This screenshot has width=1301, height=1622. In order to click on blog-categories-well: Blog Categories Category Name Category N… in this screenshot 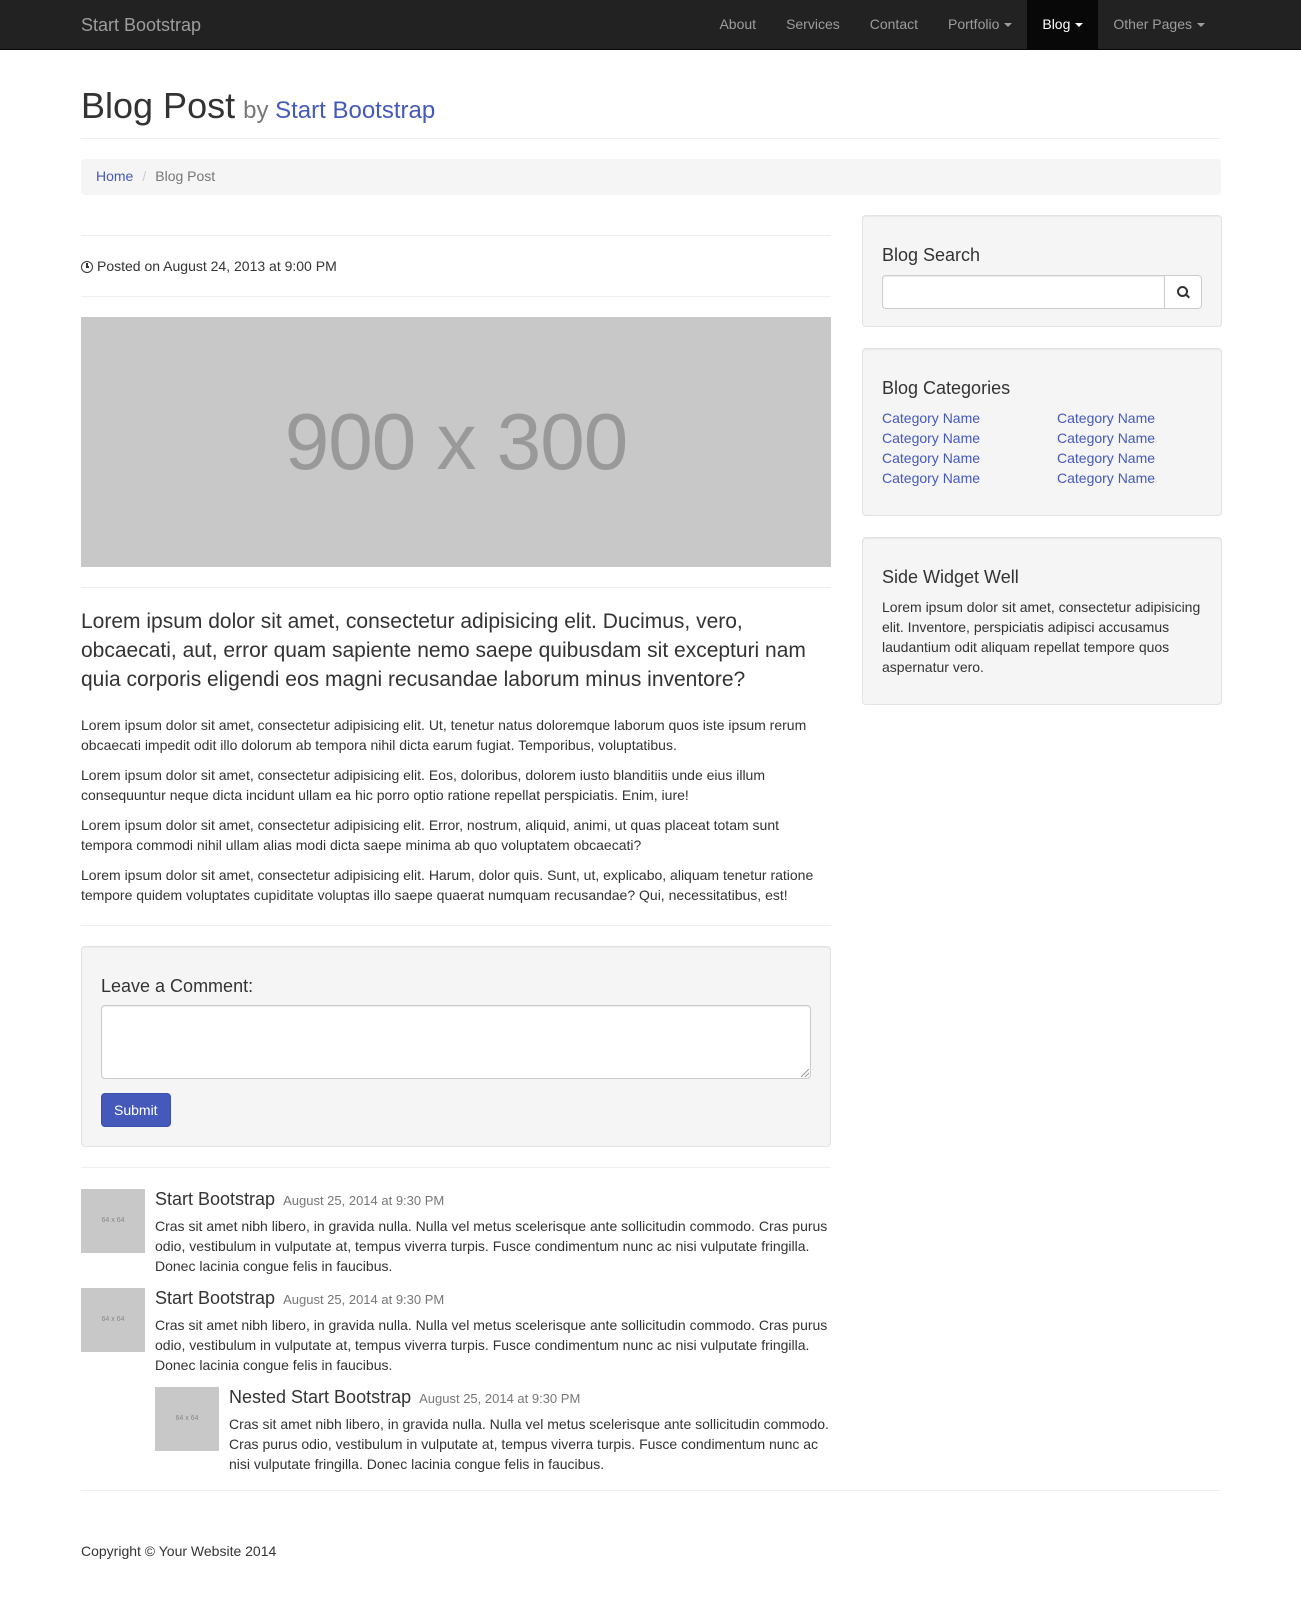, I will do `click(1042, 432)`.